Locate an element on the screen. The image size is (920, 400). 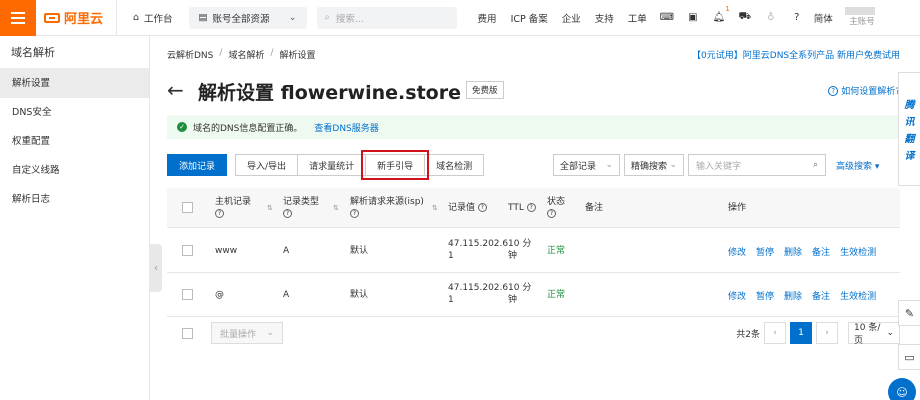
chat-icon: ▭ is located at coordinates (909, 357).